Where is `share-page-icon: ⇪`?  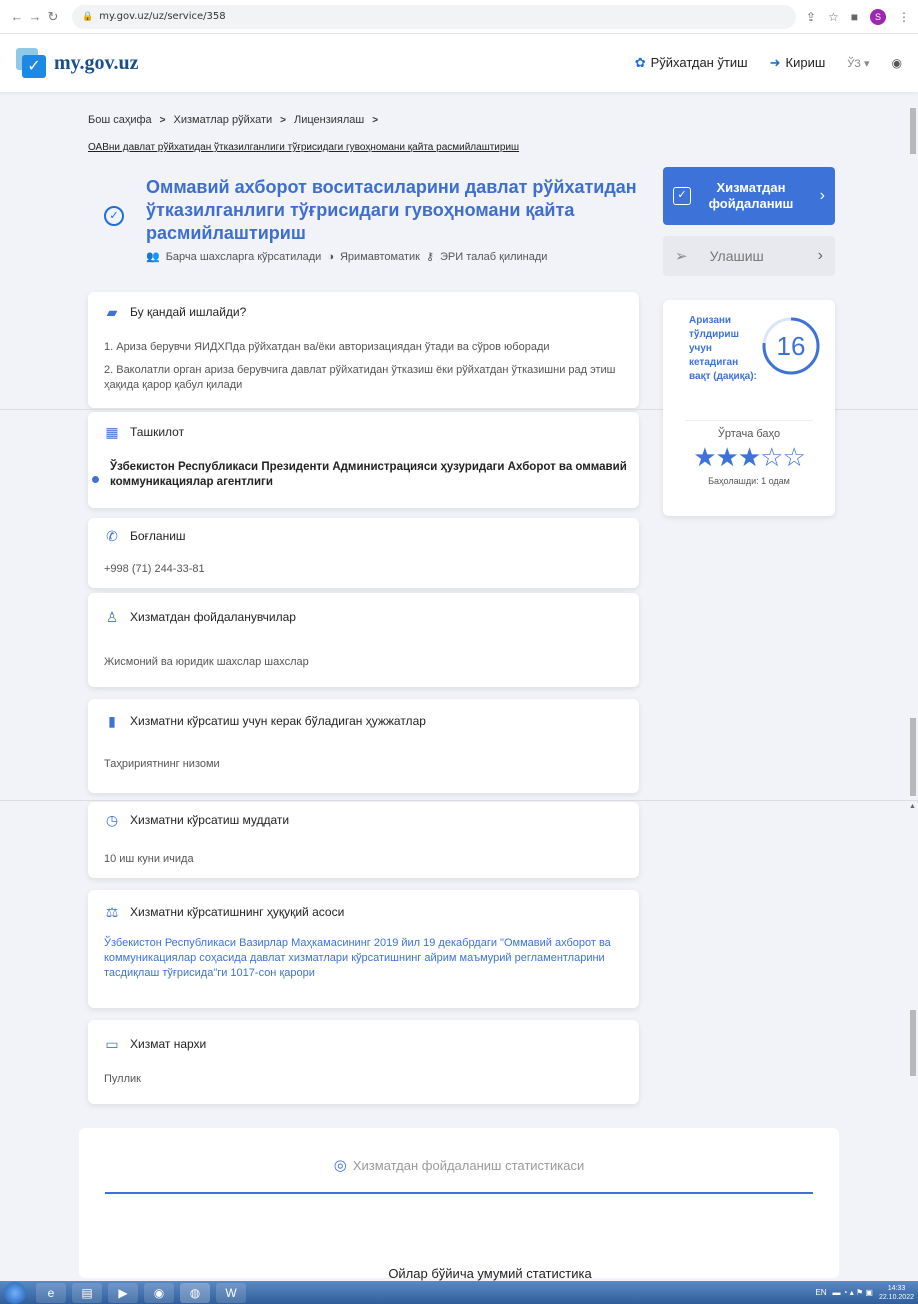 share-page-icon: ⇪ is located at coordinates (811, 17).